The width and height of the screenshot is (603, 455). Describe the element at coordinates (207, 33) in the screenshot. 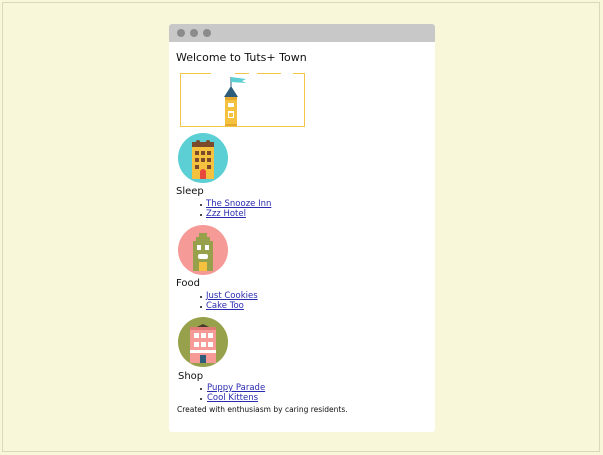

I see `window-maximize-dot` at that location.